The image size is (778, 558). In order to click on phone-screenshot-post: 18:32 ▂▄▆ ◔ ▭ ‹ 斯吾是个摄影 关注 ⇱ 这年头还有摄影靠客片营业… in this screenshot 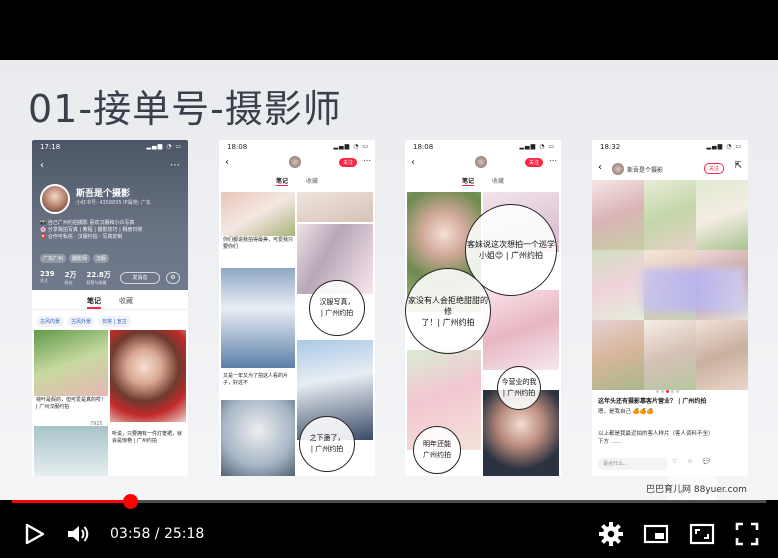, I will do `click(670, 308)`.